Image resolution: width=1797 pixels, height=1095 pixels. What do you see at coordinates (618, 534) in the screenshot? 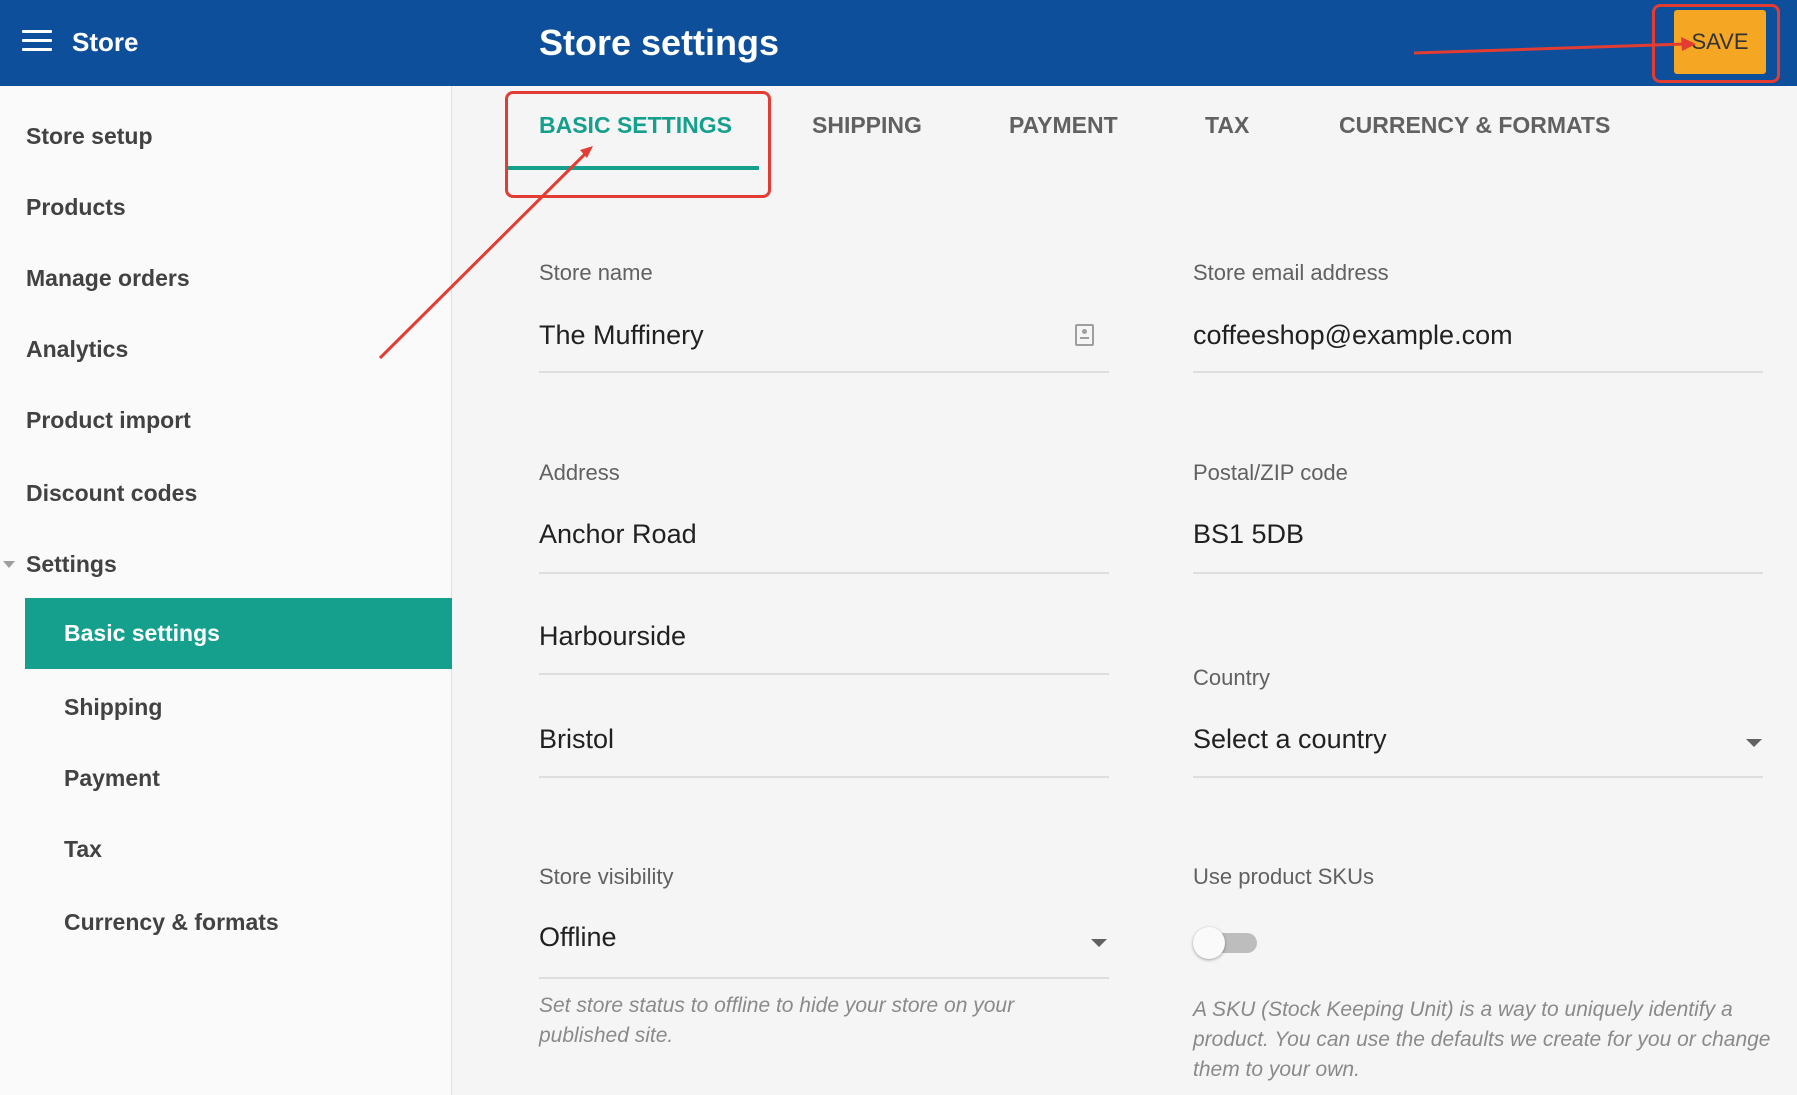
I see `address-line1-input: Anchor Road` at bounding box center [618, 534].